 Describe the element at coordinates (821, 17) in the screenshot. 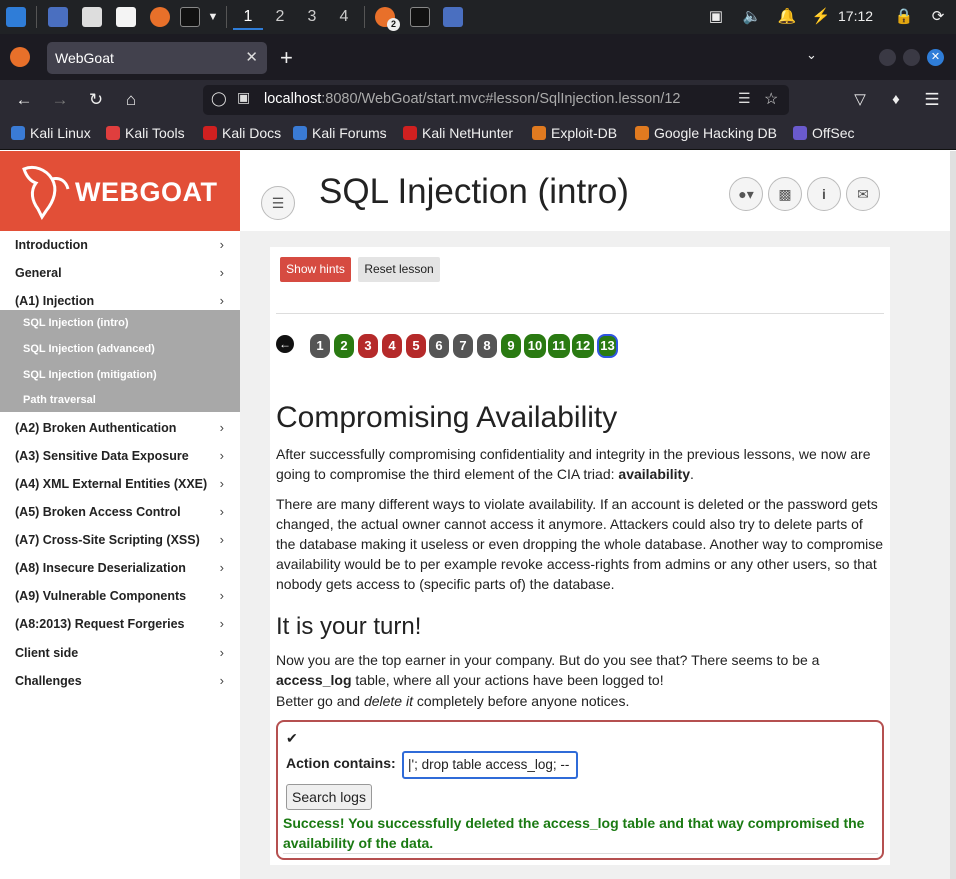

I see `power-icon: ⚡` at that location.